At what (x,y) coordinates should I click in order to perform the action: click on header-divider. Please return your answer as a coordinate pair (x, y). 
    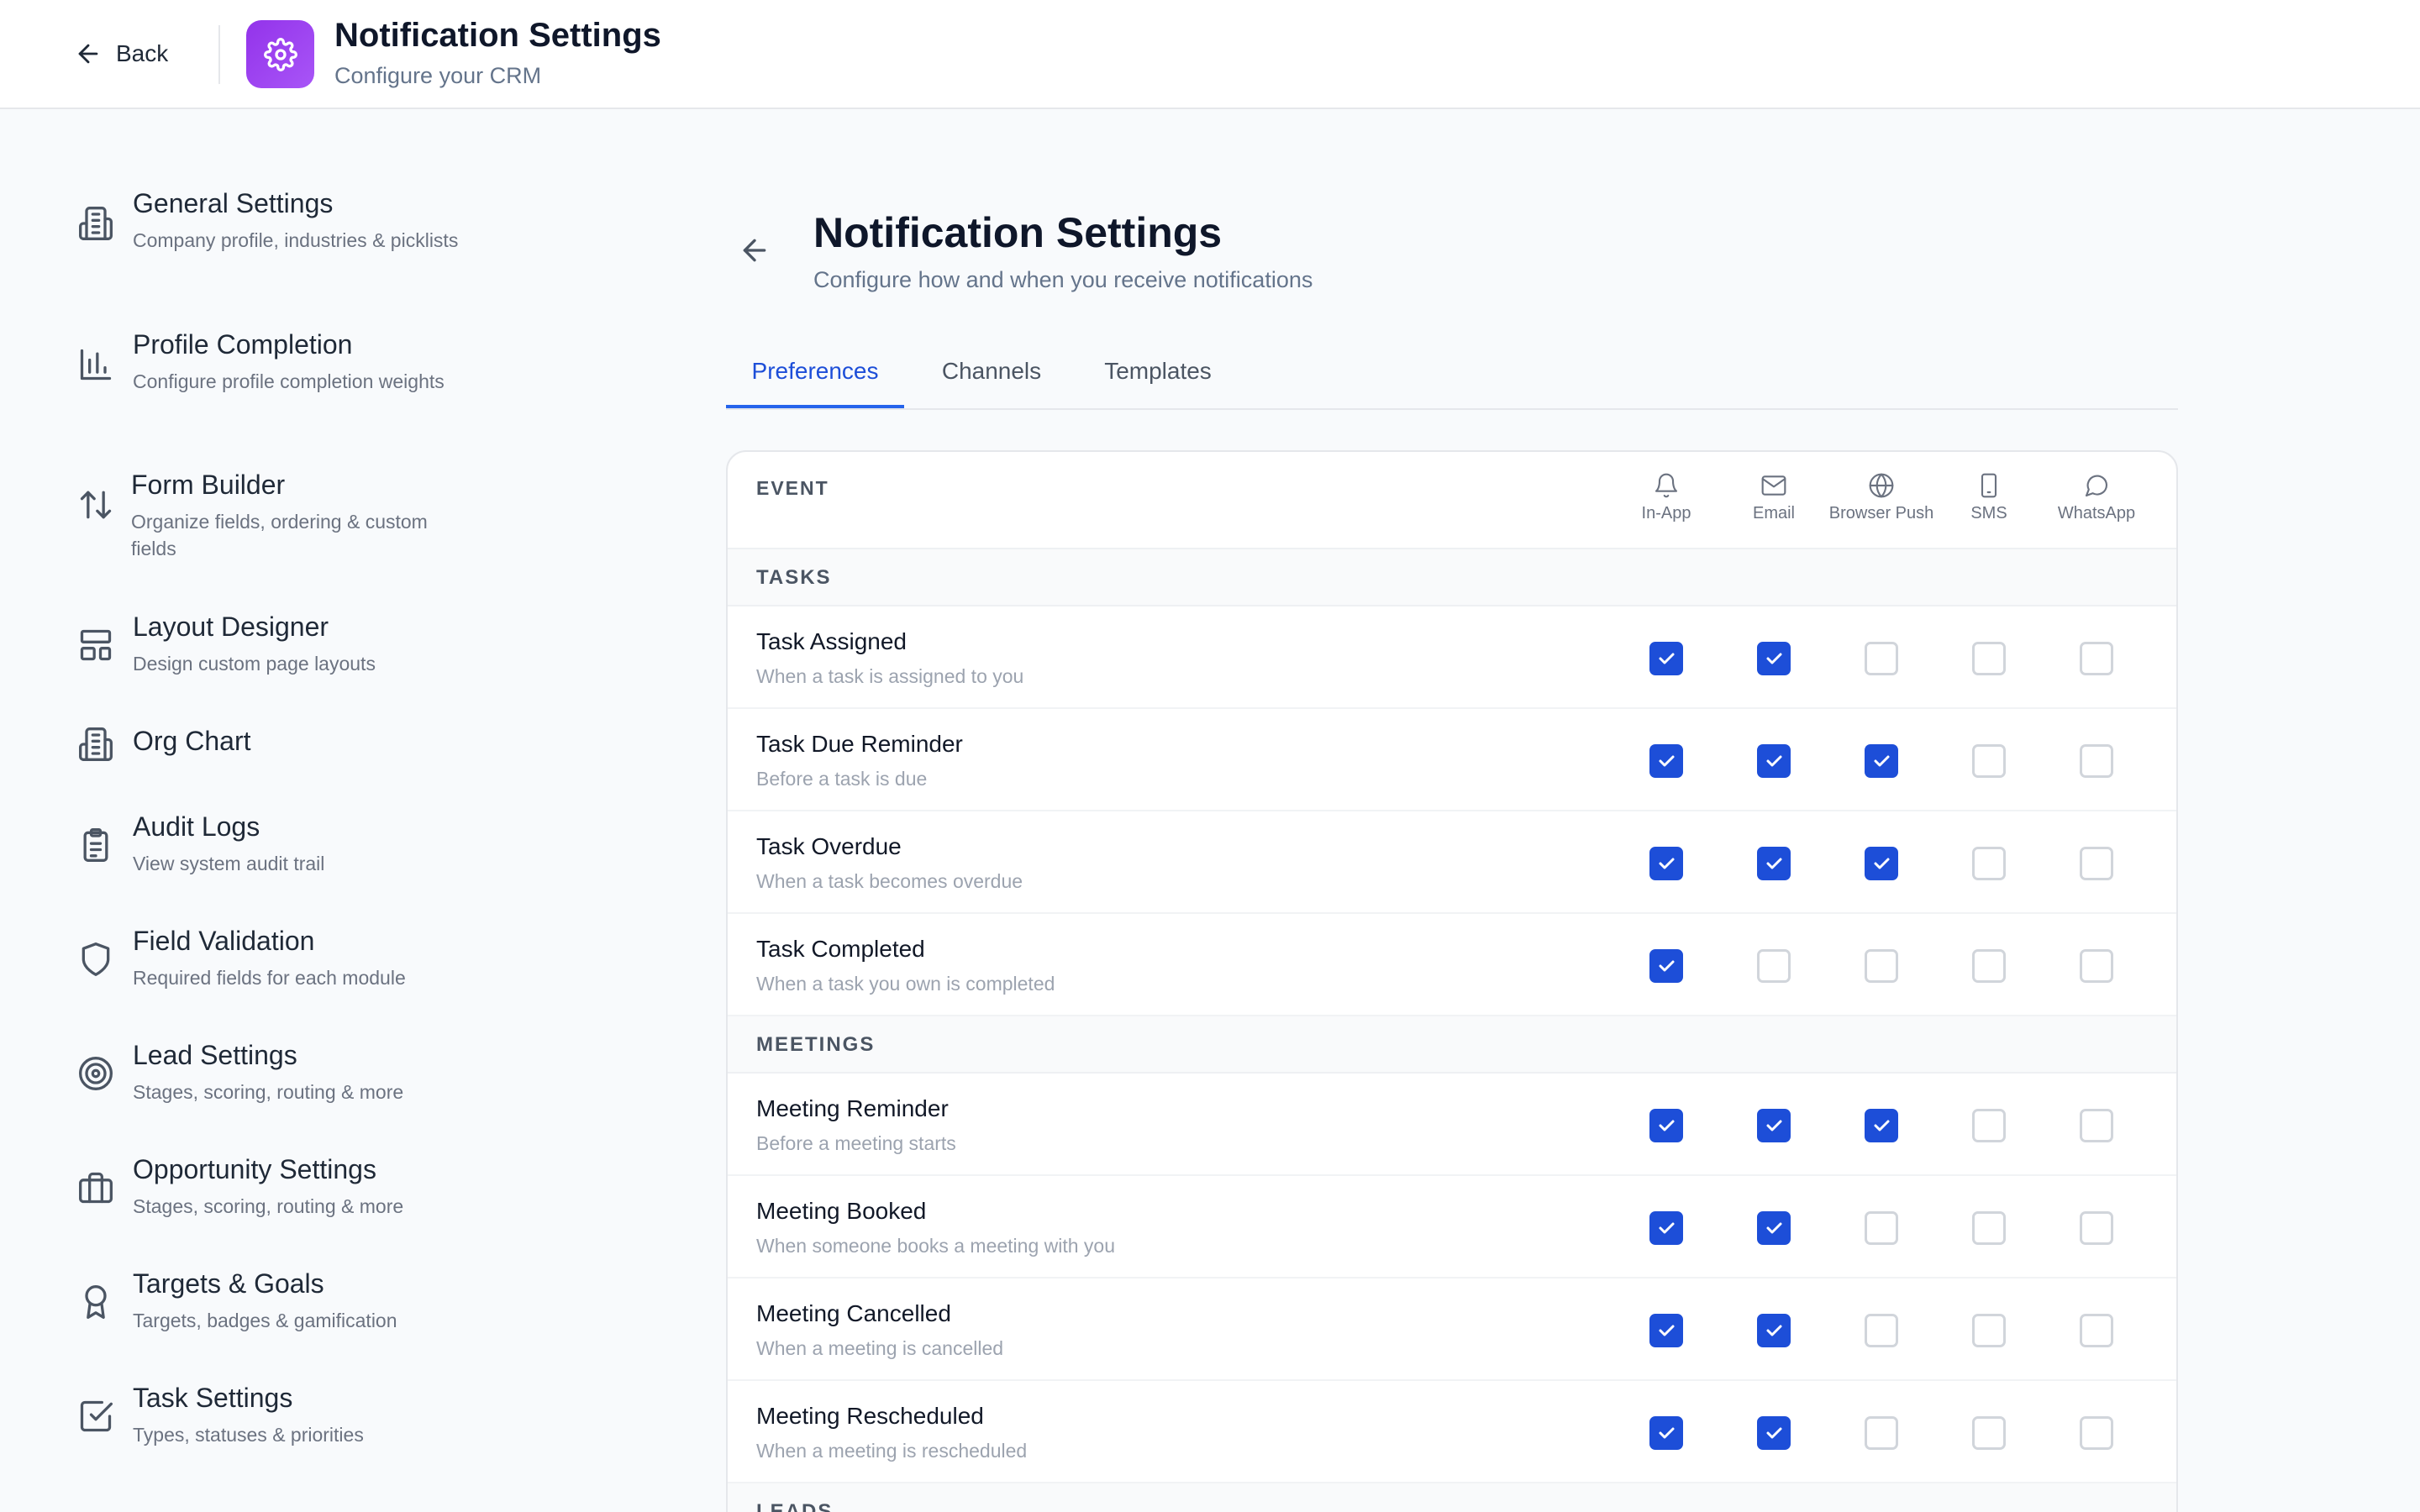
    Looking at the image, I should click on (219, 54).